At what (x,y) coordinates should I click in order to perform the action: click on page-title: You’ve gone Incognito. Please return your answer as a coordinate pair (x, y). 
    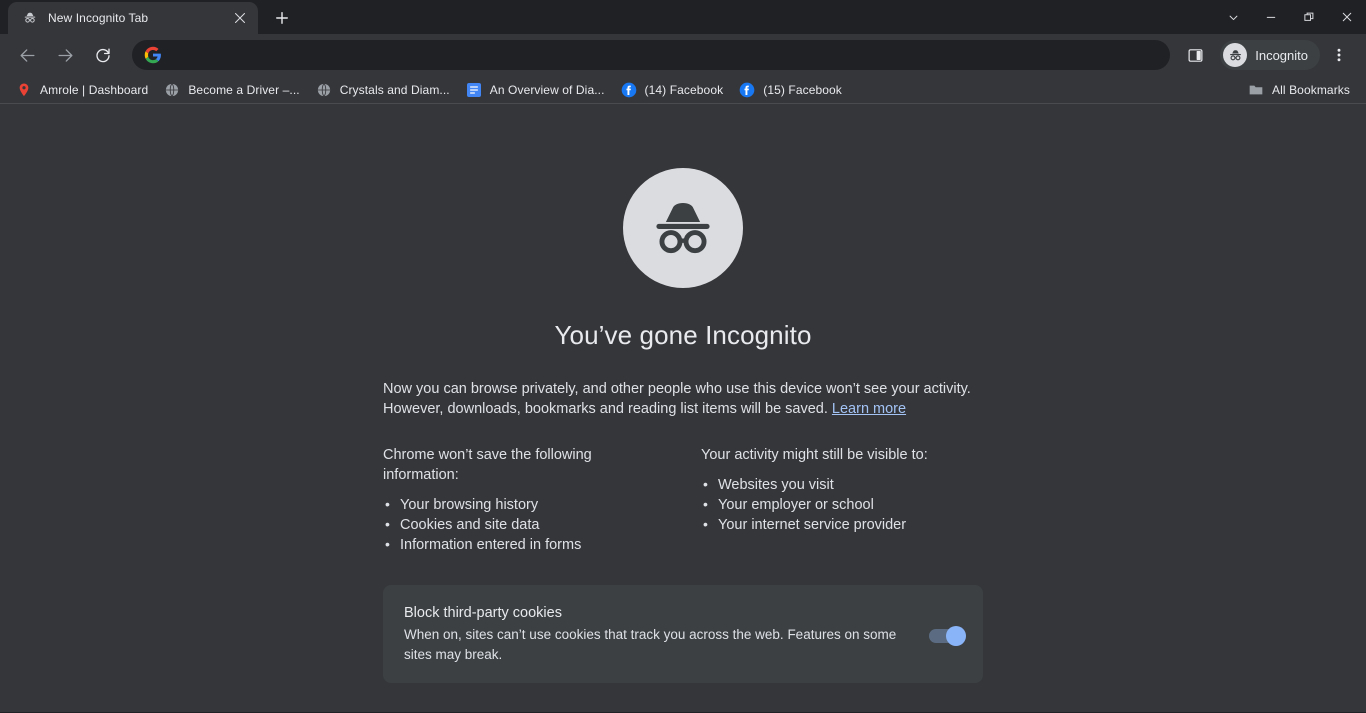
    Looking at the image, I should click on (683, 335).